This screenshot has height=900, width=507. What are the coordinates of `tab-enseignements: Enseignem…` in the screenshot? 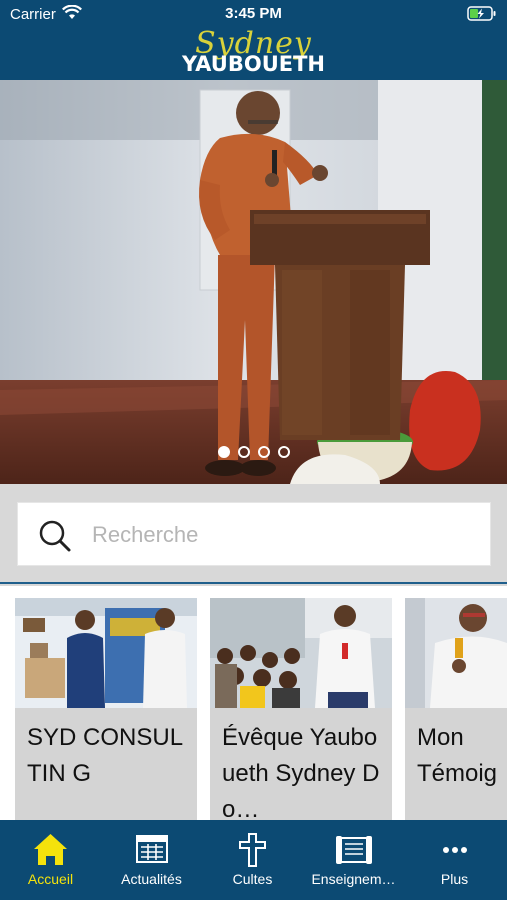 It's located at (353, 860).